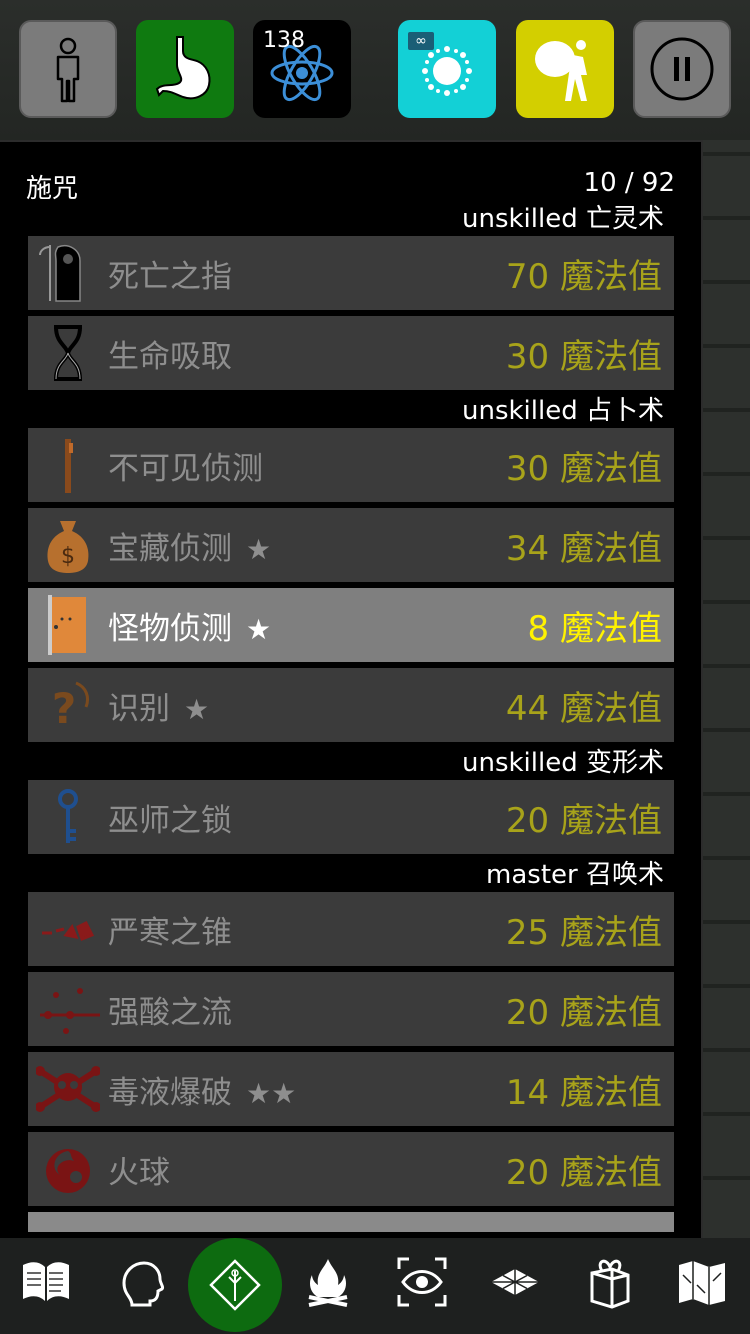 Image resolution: width=750 pixels, height=1334 pixels. I want to click on chat-head-button, so click(139, 1282).